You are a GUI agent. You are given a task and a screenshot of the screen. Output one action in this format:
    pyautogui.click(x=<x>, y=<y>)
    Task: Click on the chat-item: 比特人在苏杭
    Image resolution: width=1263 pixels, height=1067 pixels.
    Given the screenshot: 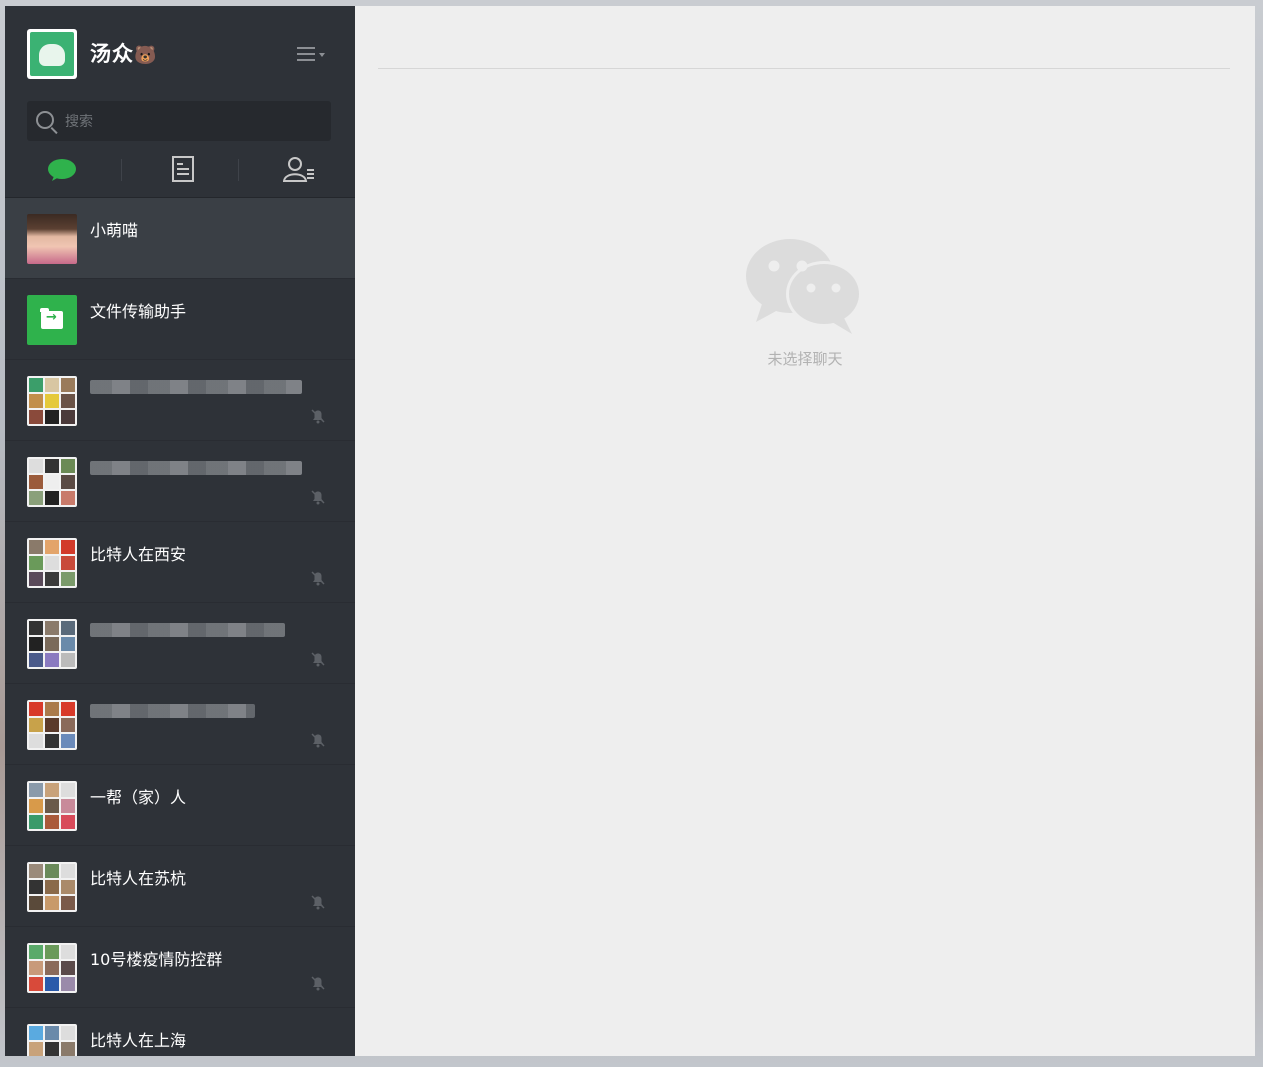 What is the action you would take?
    pyautogui.click(x=180, y=886)
    